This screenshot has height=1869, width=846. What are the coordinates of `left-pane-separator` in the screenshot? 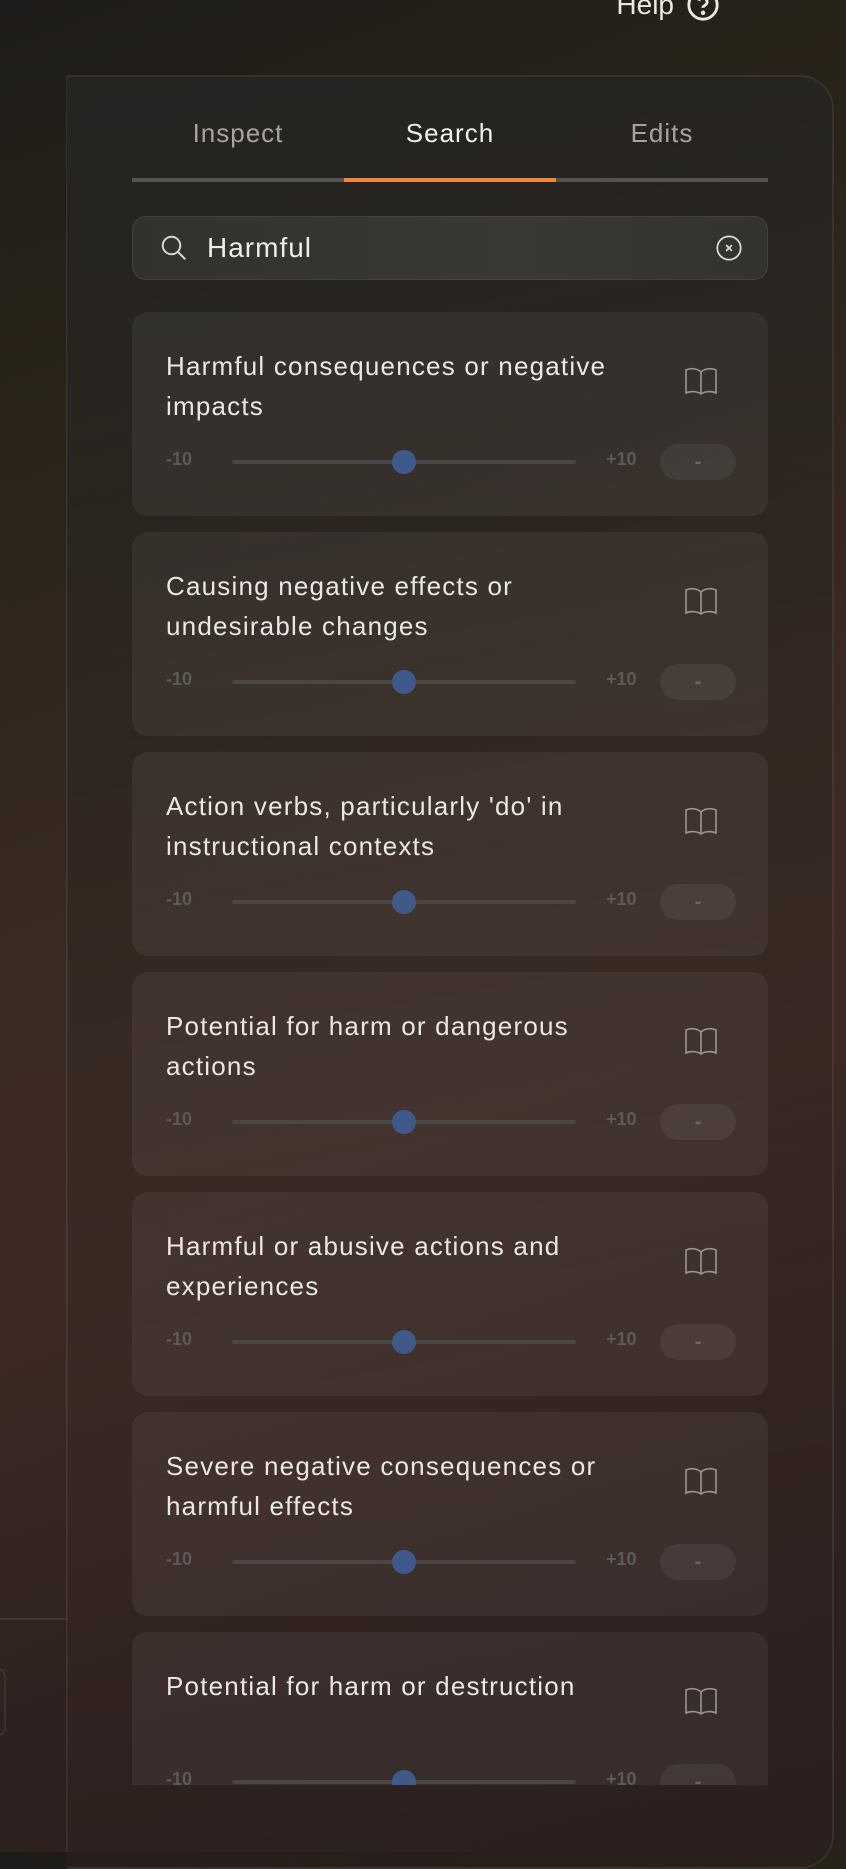 It's located at (33, 1619).